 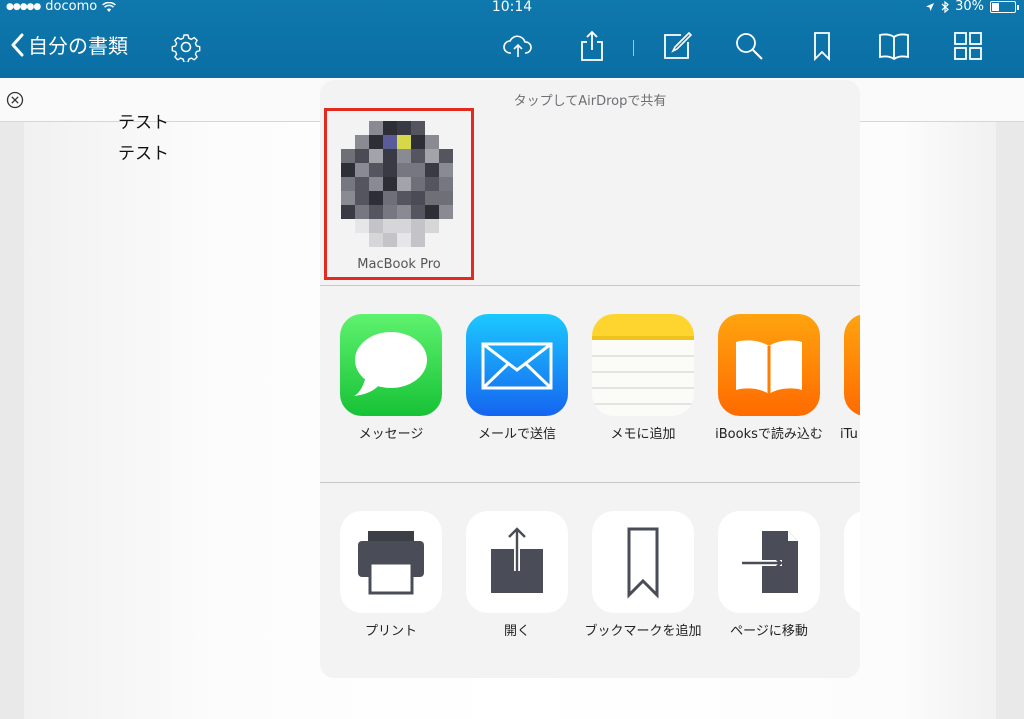 I want to click on airdrop-title: タップしてAirDropで共有, so click(x=590, y=101).